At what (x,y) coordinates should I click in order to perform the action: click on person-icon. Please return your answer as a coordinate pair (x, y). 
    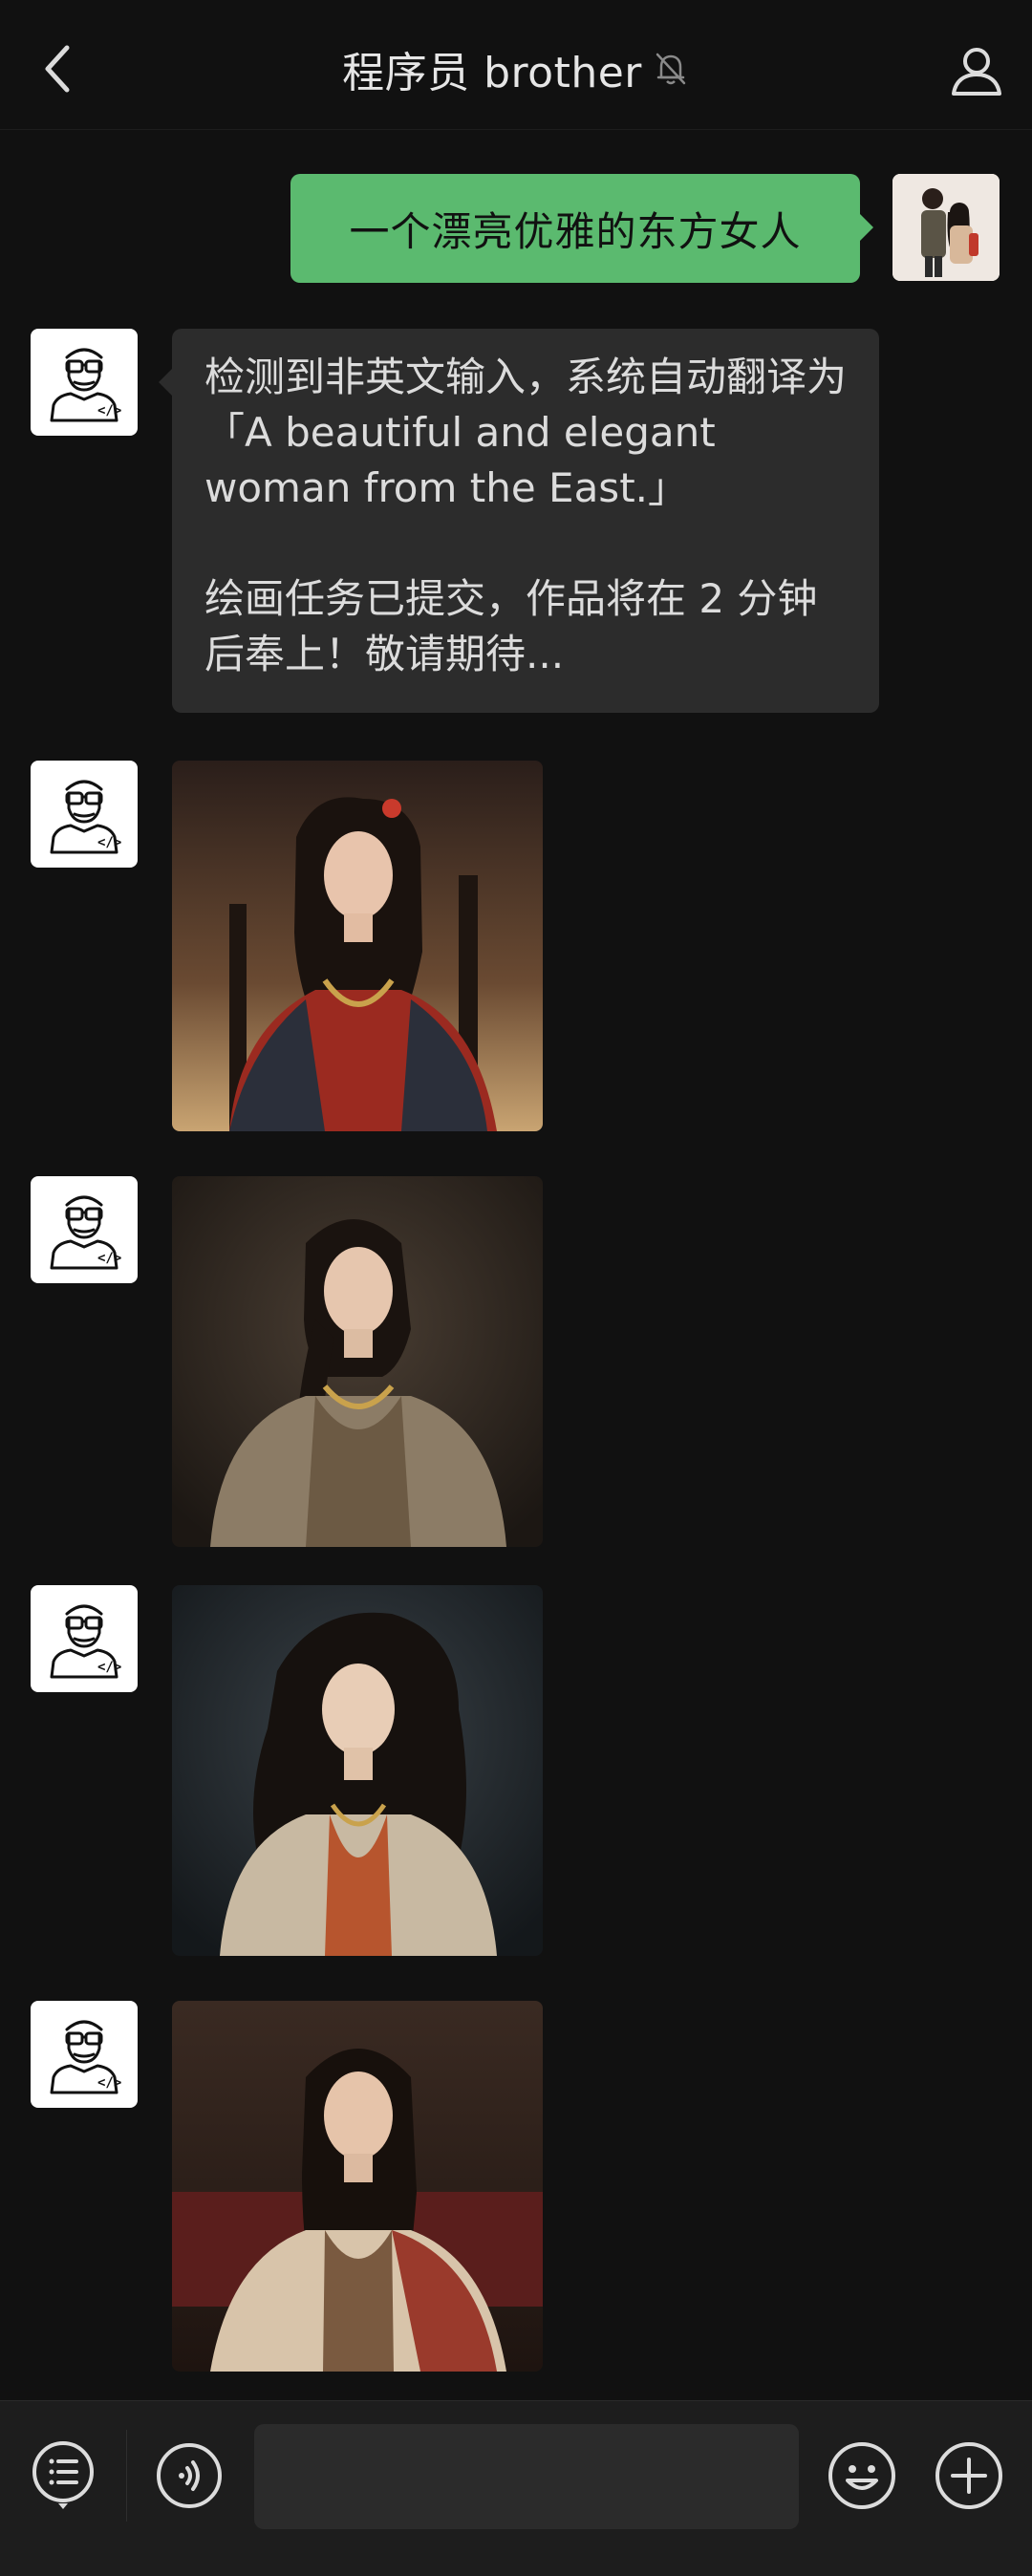
    Looking at the image, I should click on (977, 72).